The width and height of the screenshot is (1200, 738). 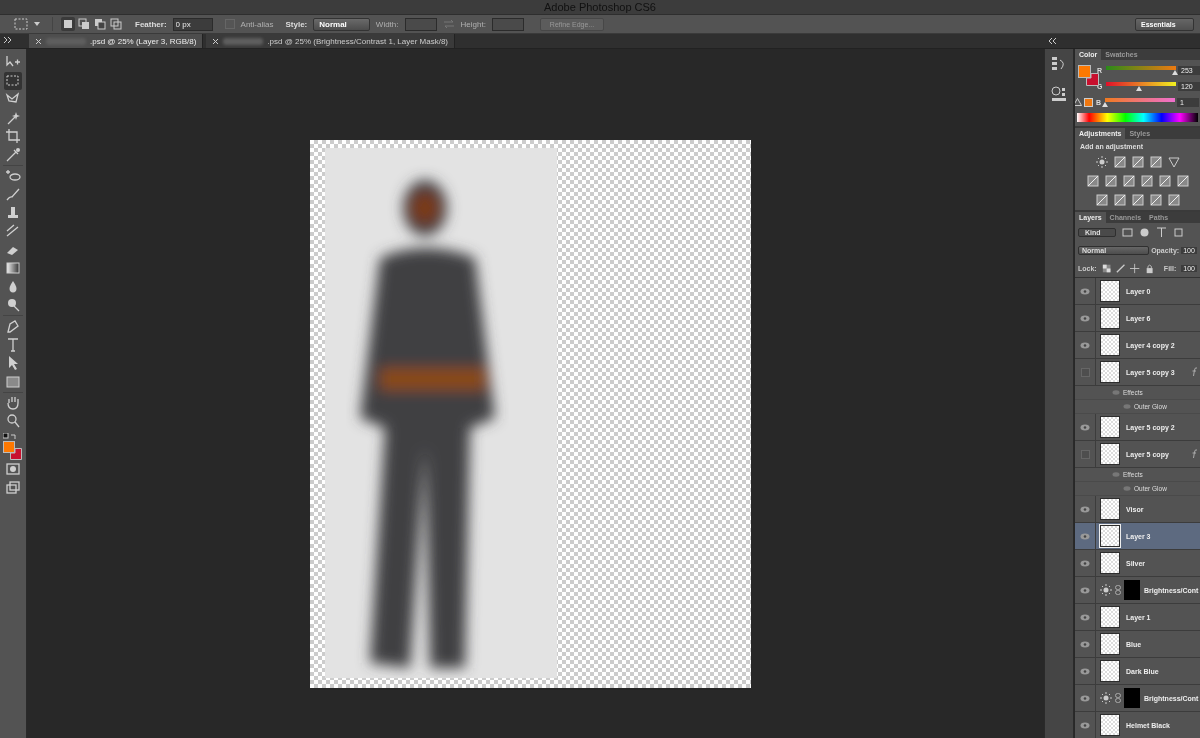 What do you see at coordinates (358, 41) in the screenshot?
I see `tab-label: .psd @ 25% (Brightness/Contrast 1, Layer Mask/8)` at bounding box center [358, 41].